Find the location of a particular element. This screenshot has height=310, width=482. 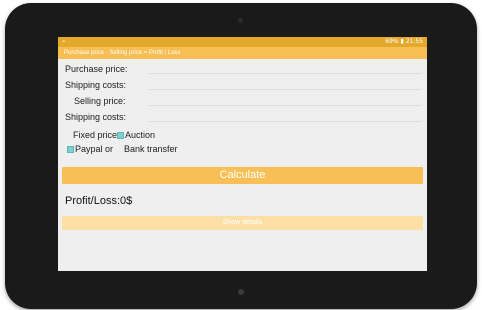

notification-icon: ⌁ is located at coordinates (64, 41).